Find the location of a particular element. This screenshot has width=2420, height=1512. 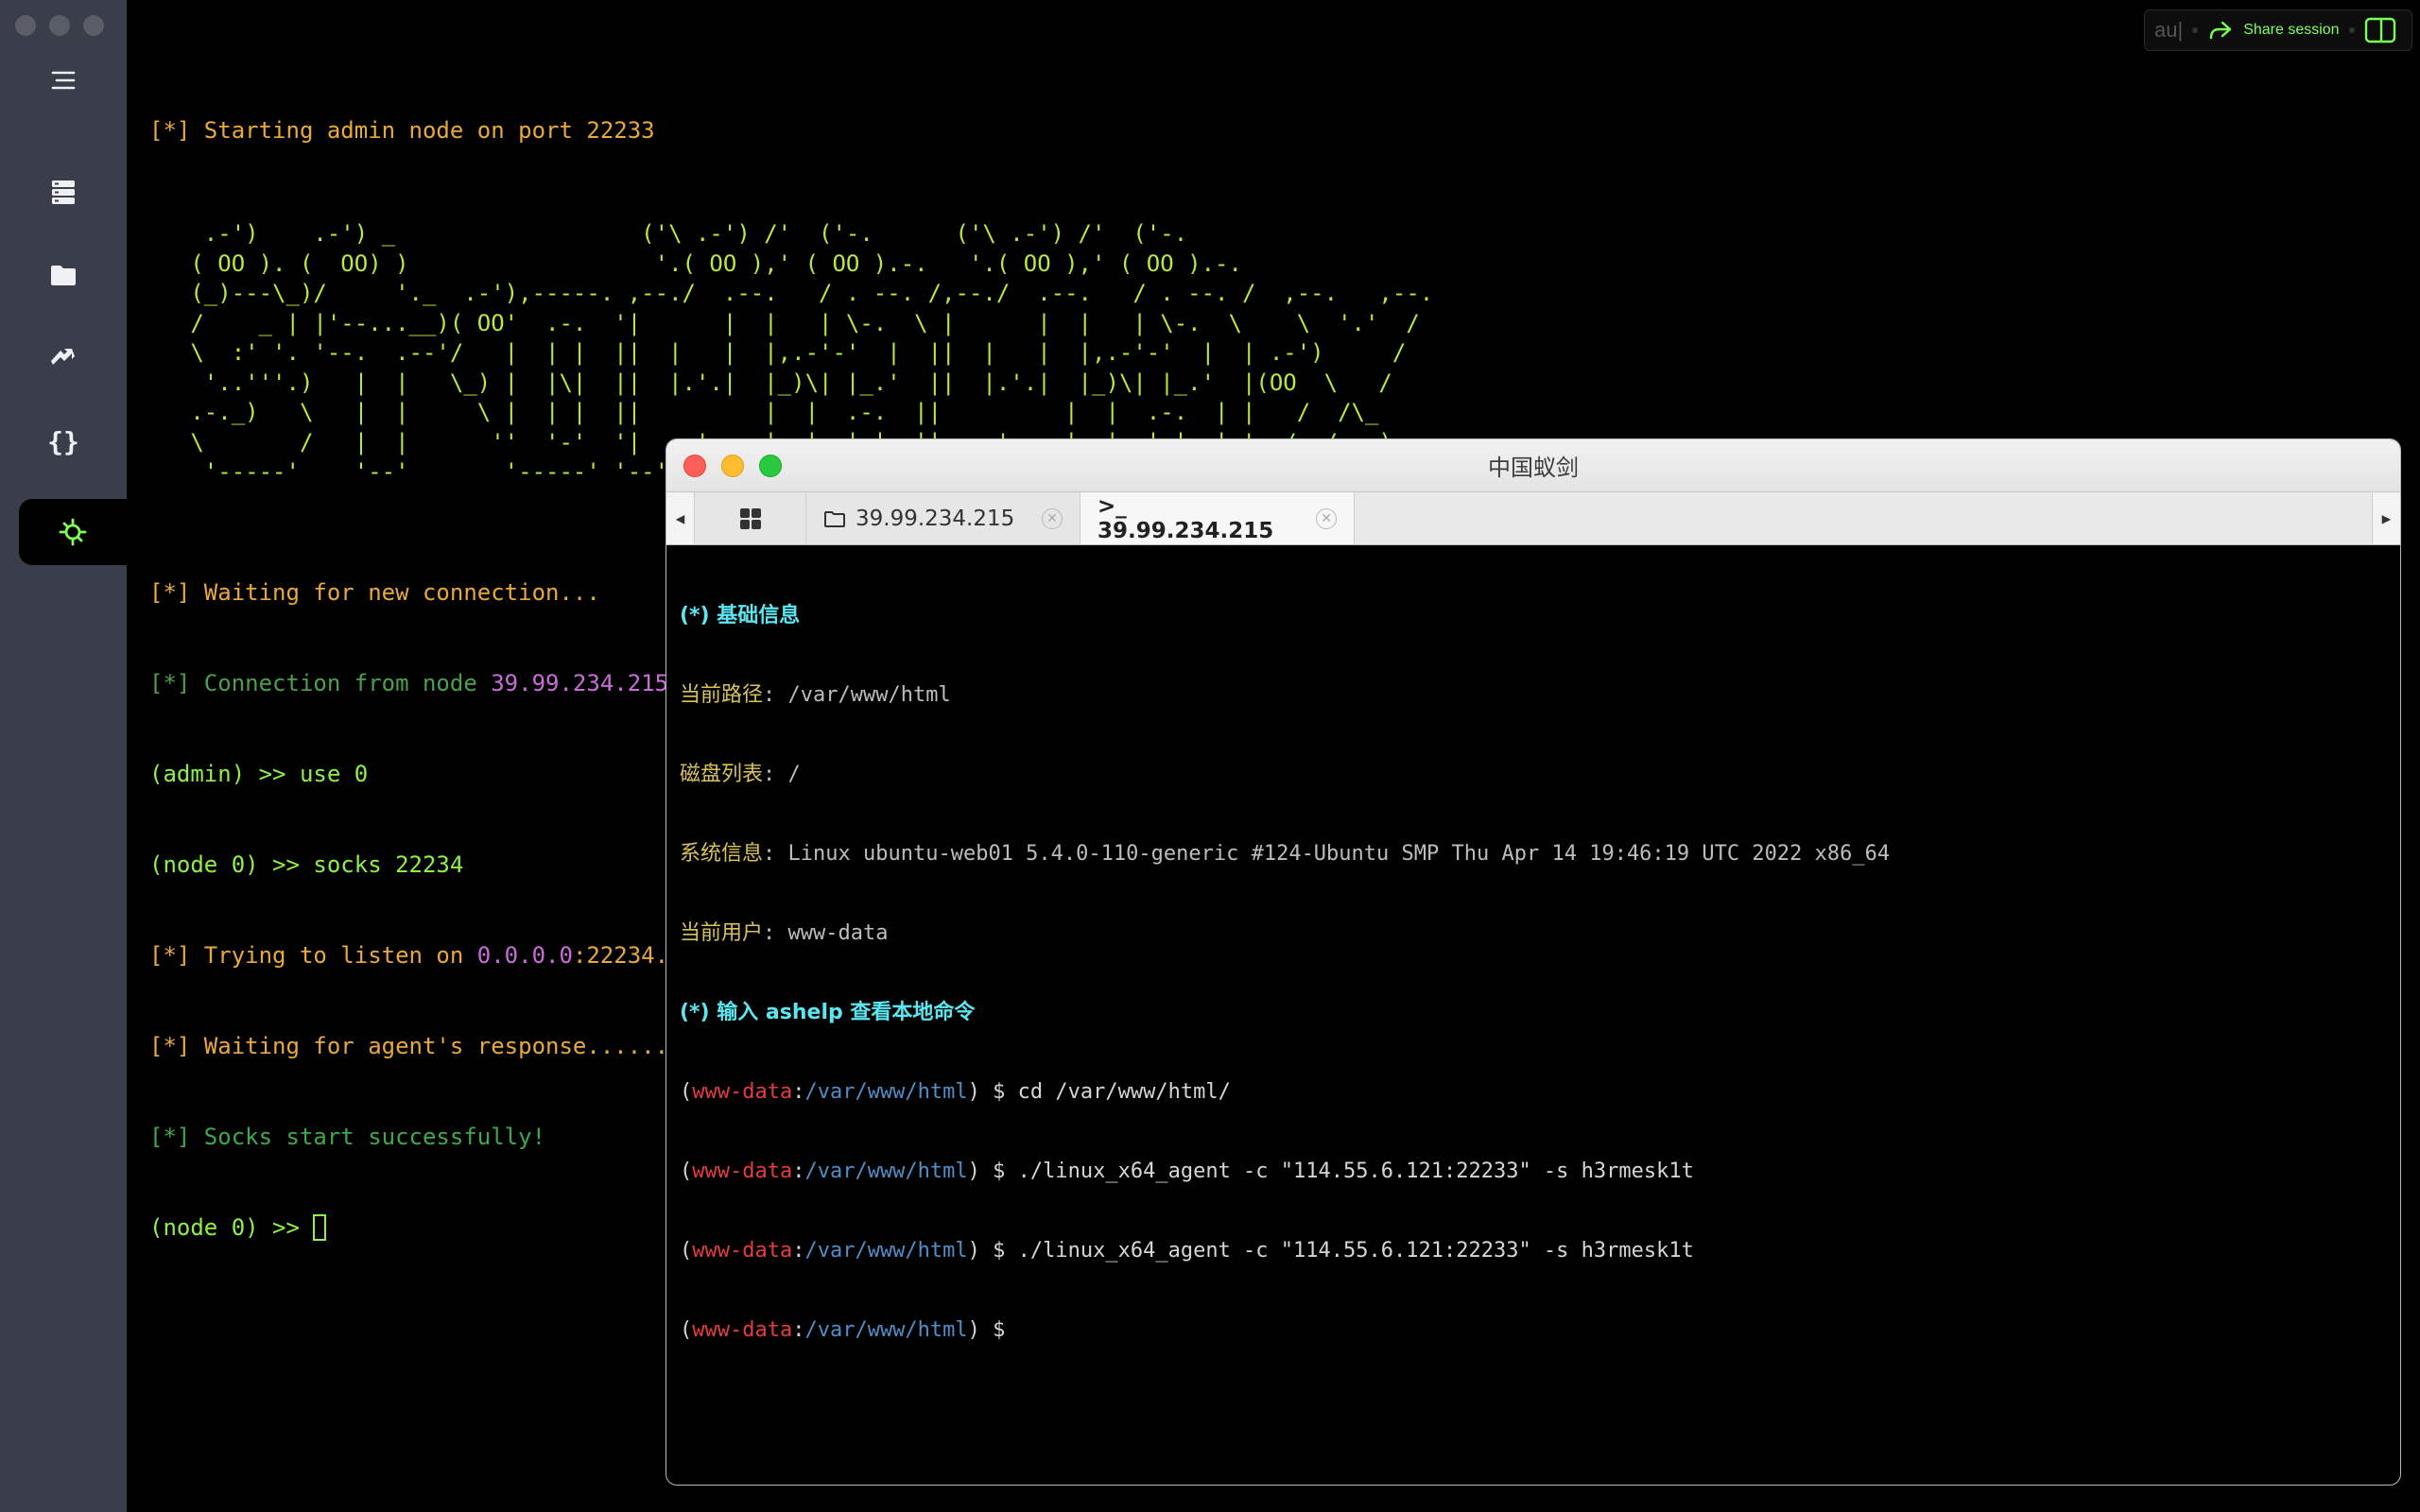

grid-icon is located at coordinates (750, 518).